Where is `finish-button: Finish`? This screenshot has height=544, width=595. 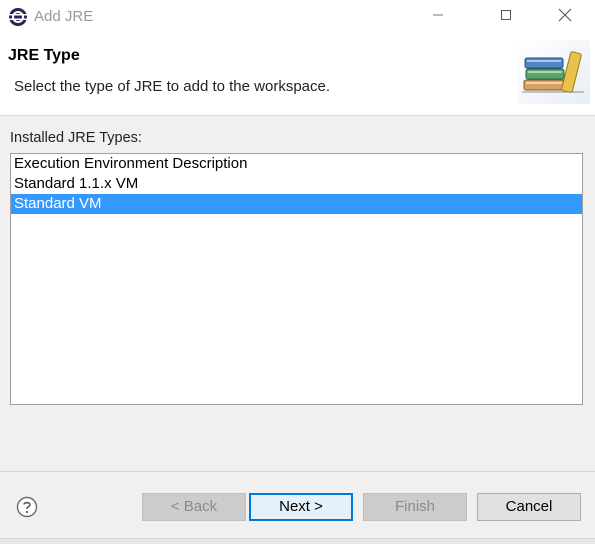
finish-button: Finish is located at coordinates (415, 507).